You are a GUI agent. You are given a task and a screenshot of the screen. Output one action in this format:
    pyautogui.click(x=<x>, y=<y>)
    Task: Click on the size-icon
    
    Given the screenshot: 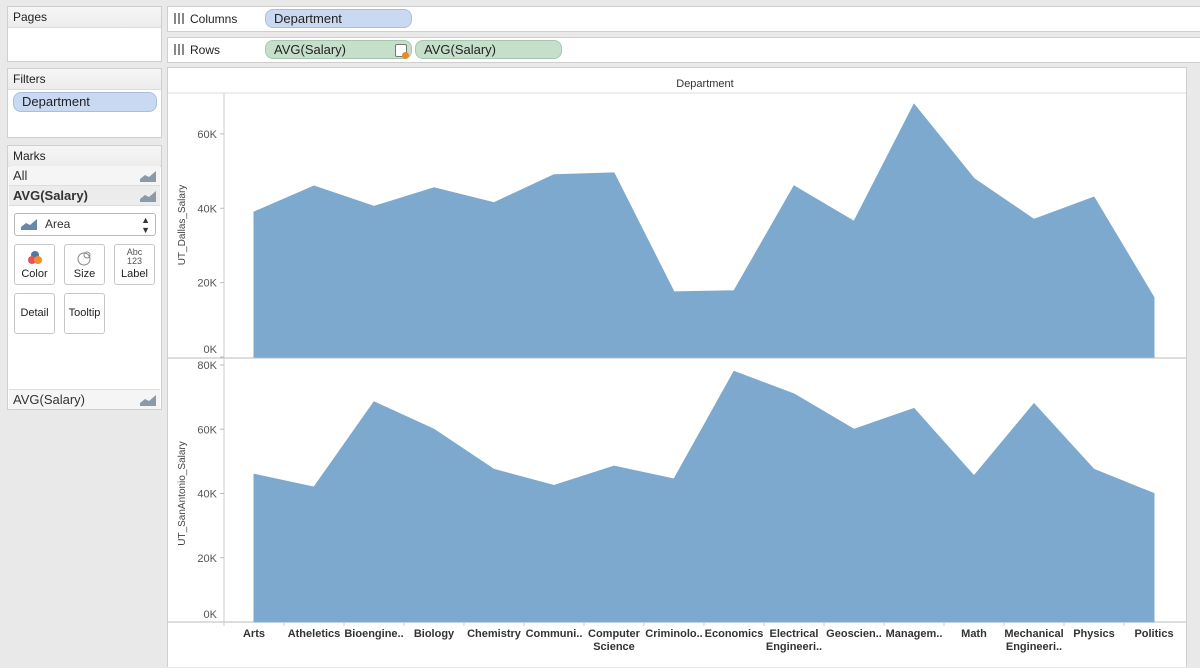 What is the action you would take?
    pyautogui.click(x=85, y=258)
    